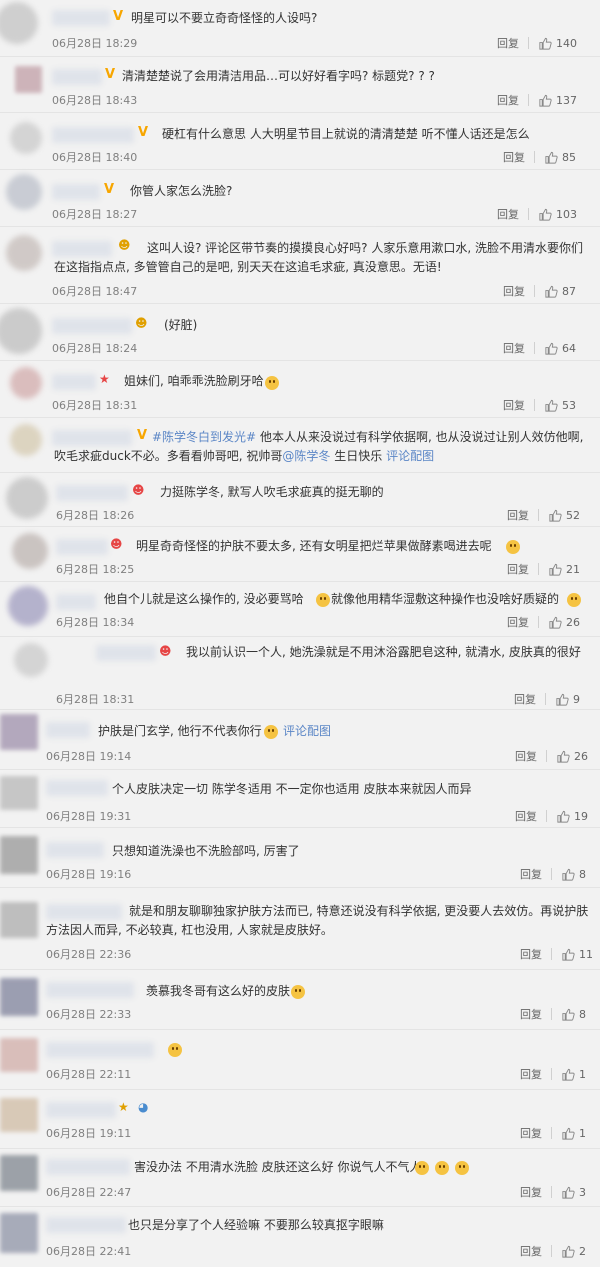 The image size is (600, 1267). Describe the element at coordinates (557, 43) in the screenshot. I see `like-button: 140` at that location.